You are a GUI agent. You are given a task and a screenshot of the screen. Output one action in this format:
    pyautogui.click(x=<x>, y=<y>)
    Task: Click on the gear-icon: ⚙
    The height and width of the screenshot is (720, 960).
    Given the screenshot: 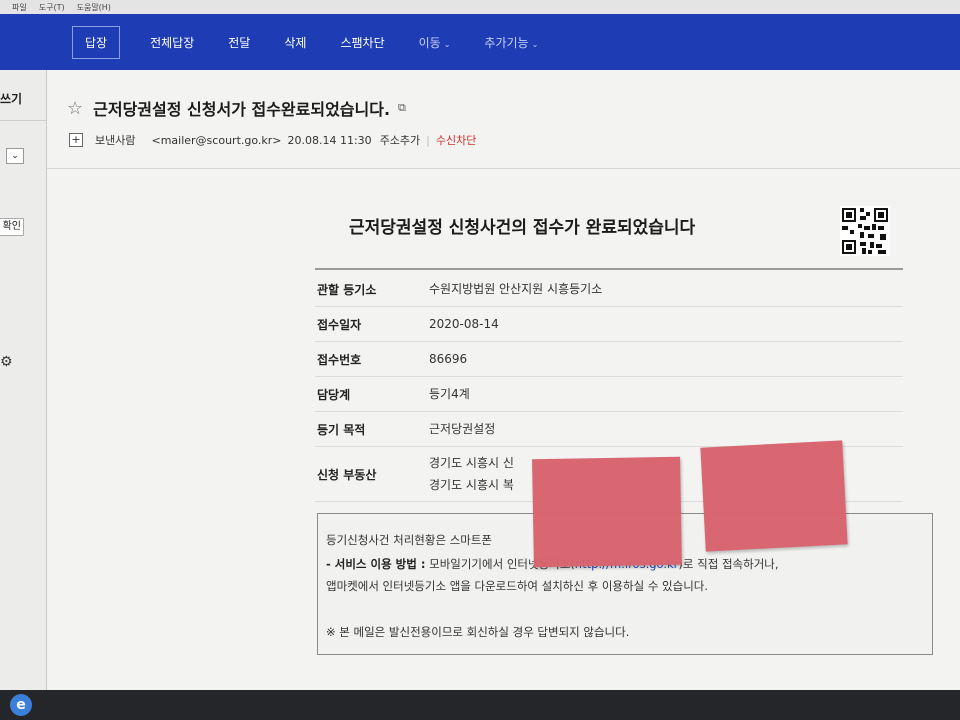 What is the action you would take?
    pyautogui.click(x=6, y=362)
    